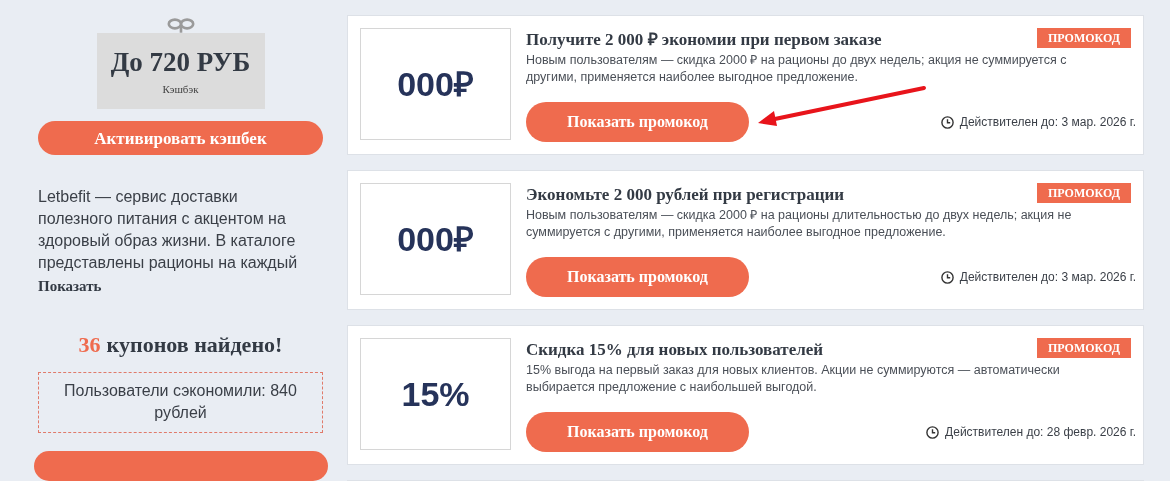  What do you see at coordinates (435, 394) in the screenshot?
I see `coupon-value: 15%` at bounding box center [435, 394].